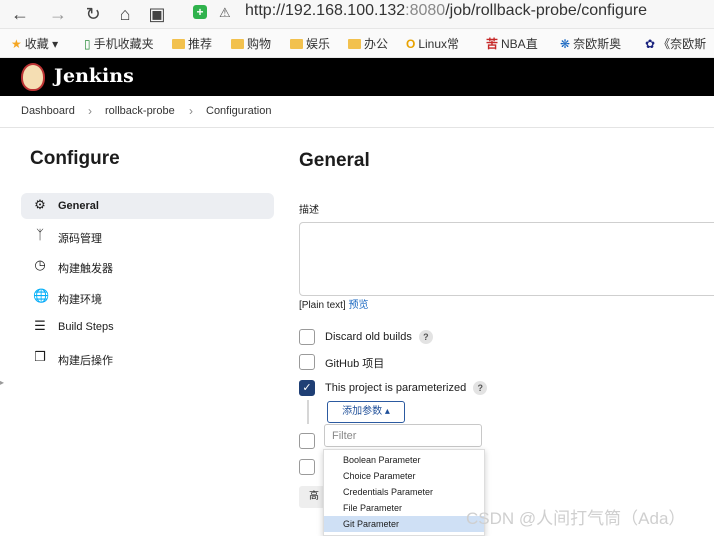  I want to click on bookmark-label: NBA直, so click(519, 44).